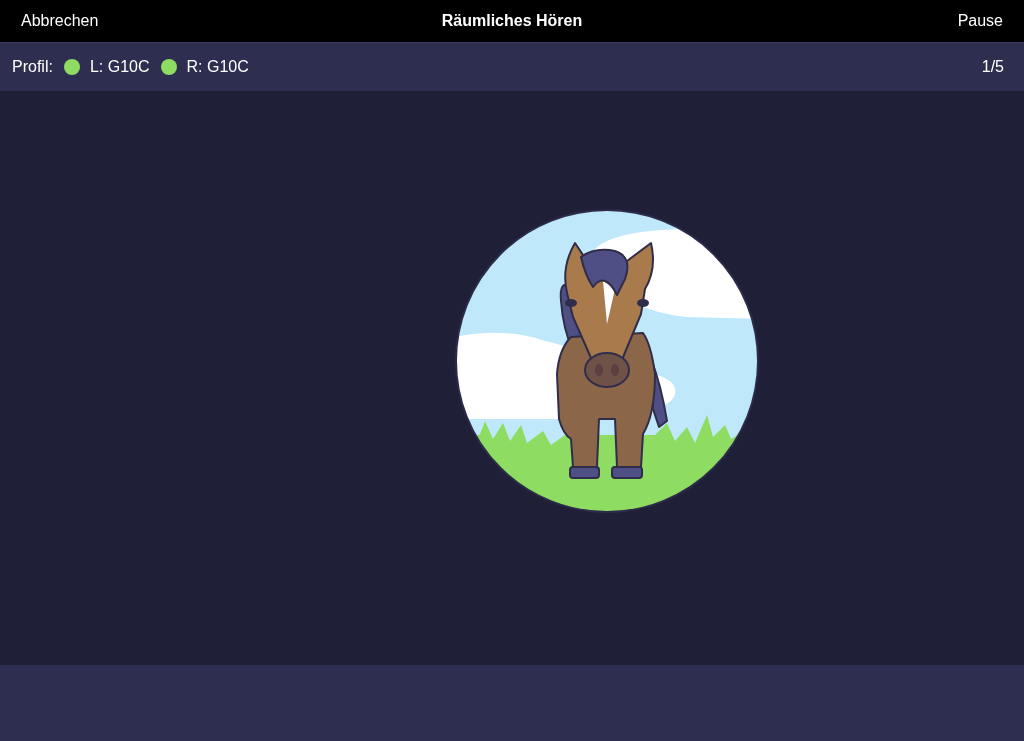 The image size is (1024, 741). I want to click on cancel-button: Abbrechen, so click(60, 21).